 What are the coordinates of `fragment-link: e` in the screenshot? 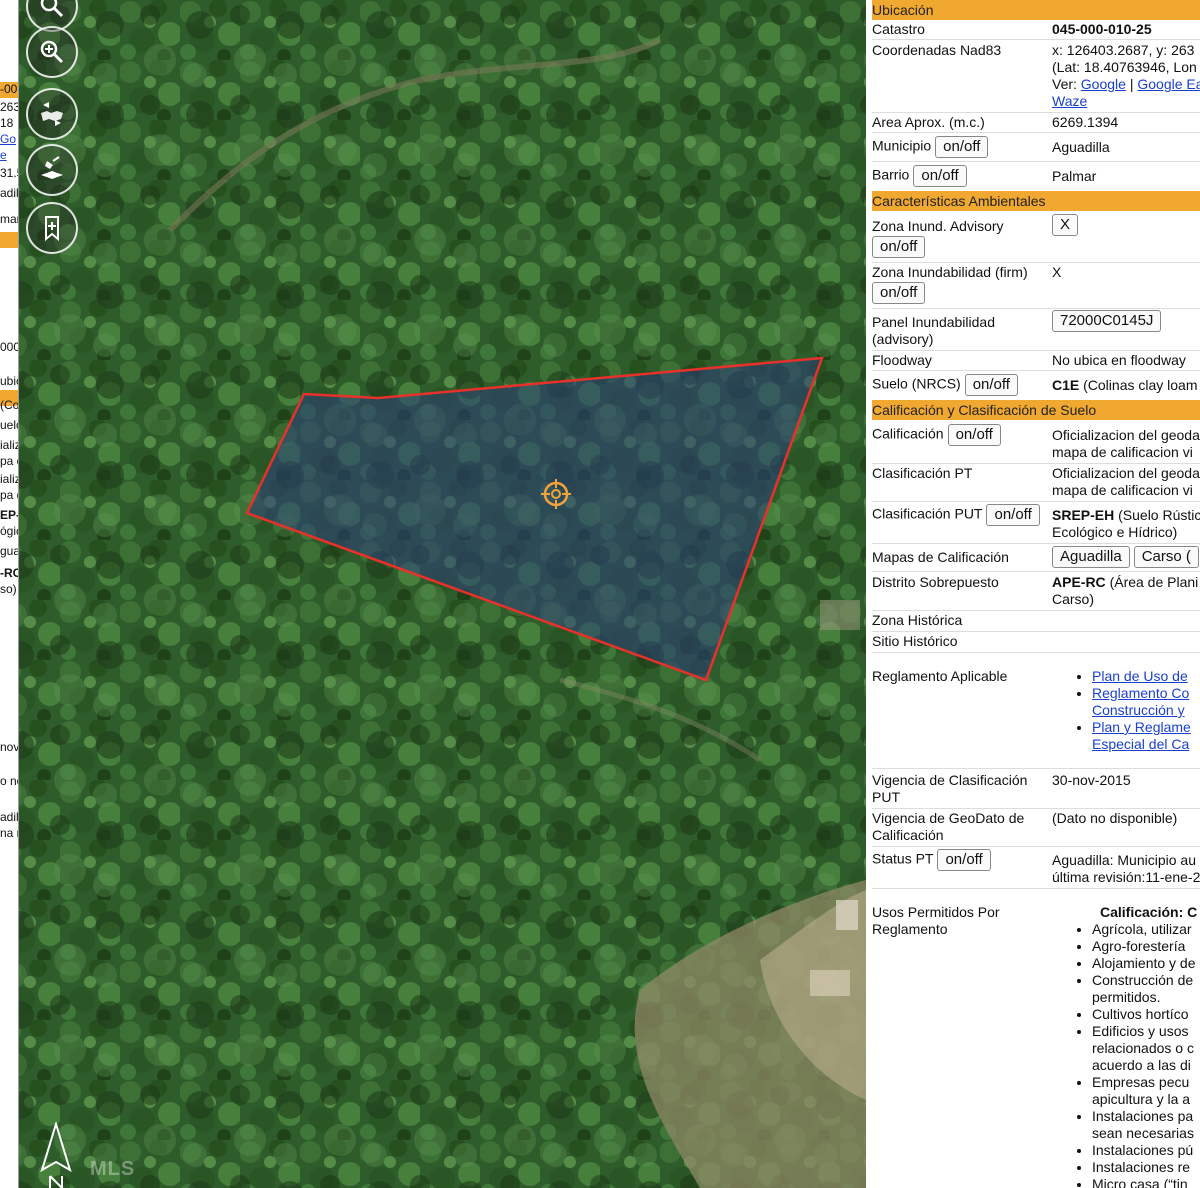 It's located at (3, 155).